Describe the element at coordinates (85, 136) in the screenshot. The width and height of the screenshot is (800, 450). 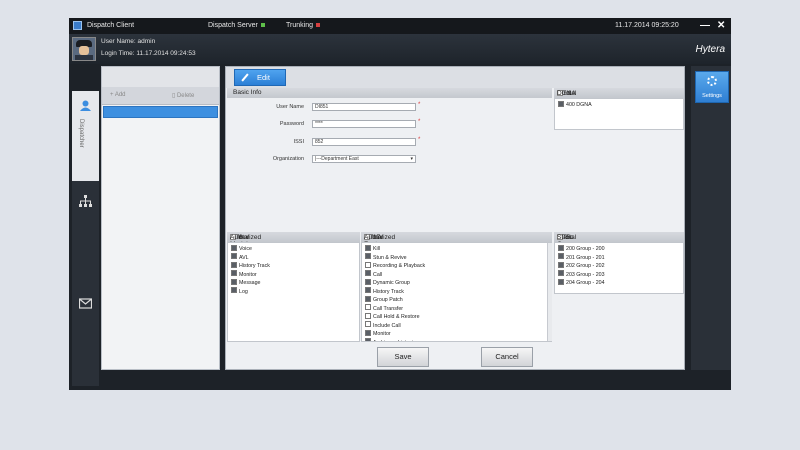
I see `nav-tab-dispatcher: Dispatcher` at that location.